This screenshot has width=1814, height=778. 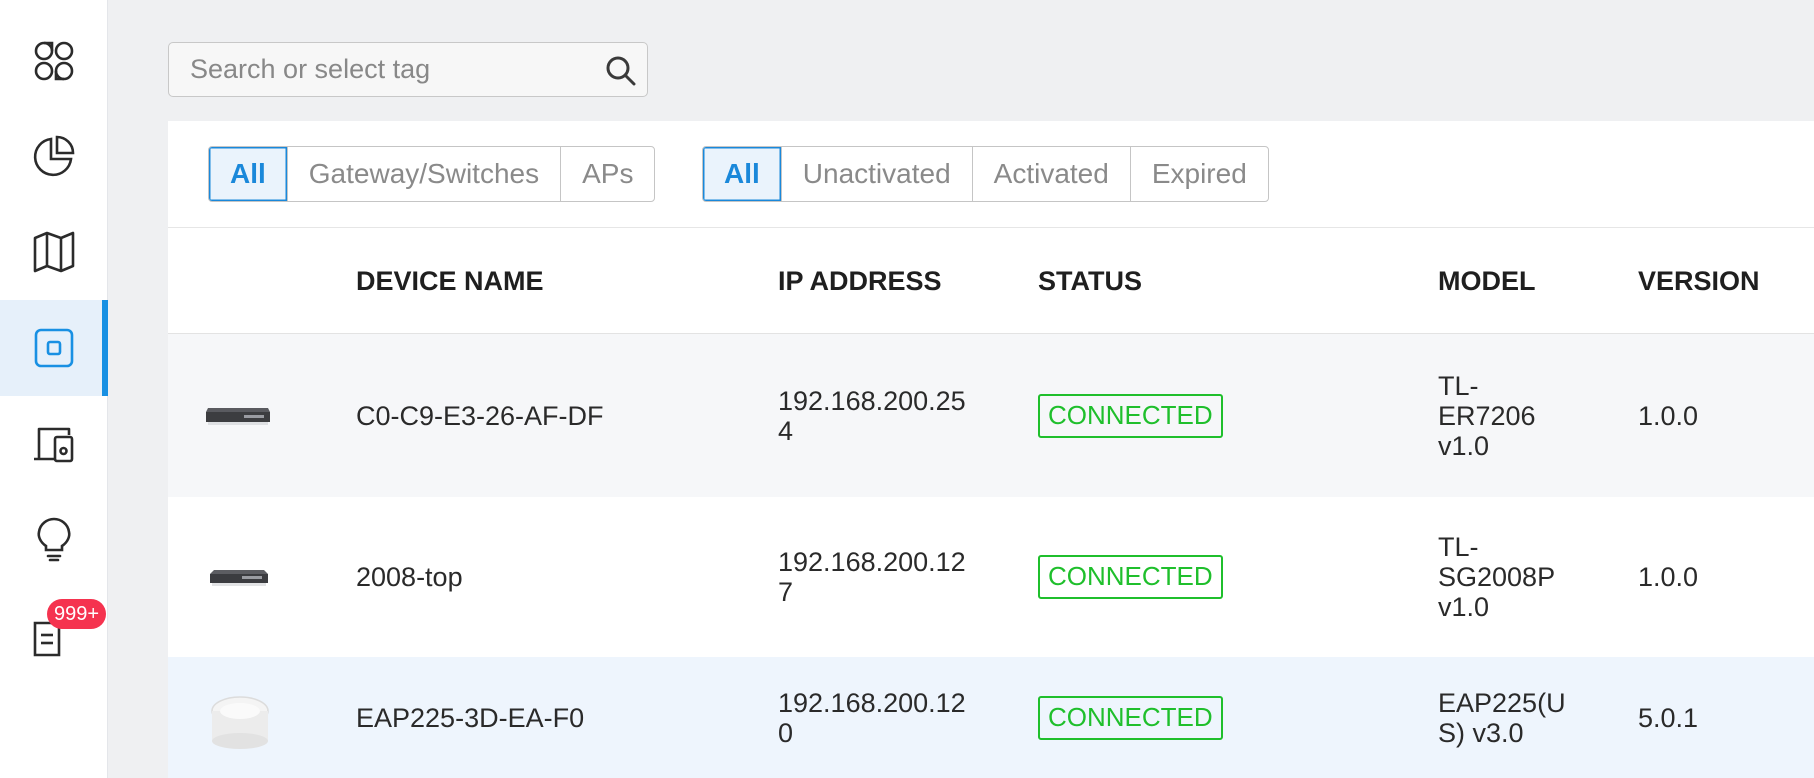 I want to click on model-line: SG2008P, so click(x=1497, y=577).